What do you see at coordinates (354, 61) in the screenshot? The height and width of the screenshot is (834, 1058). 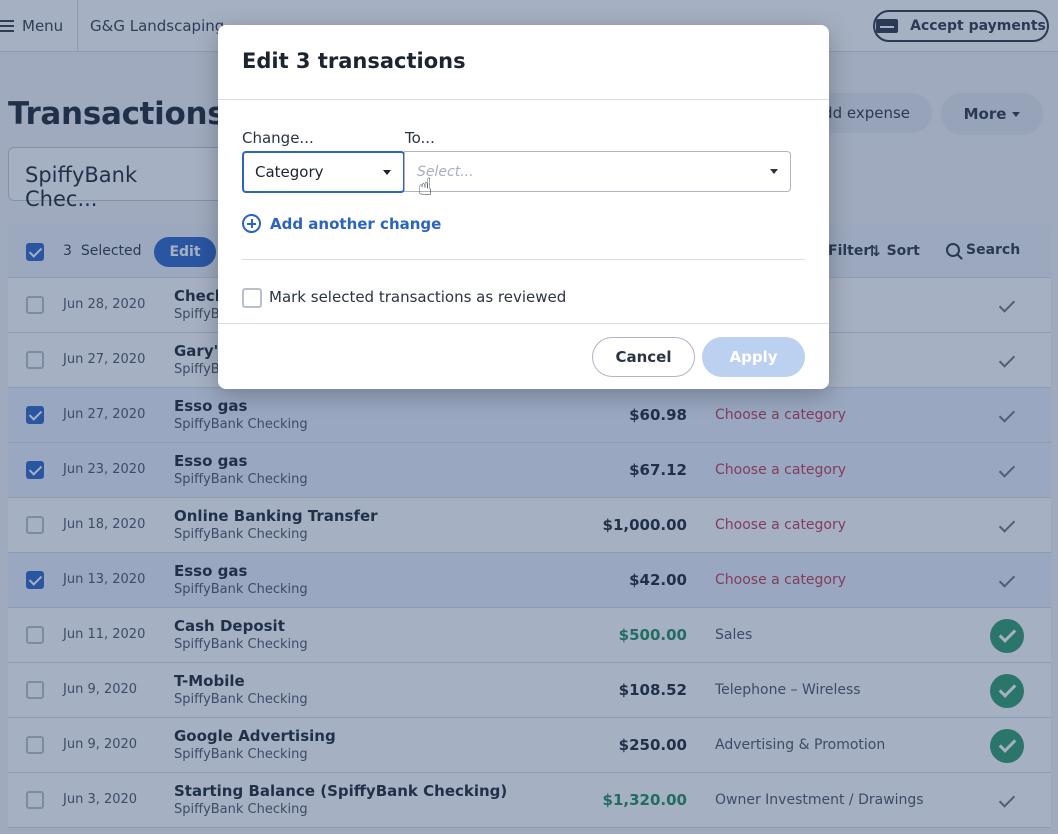 I see `dialog-title: Edit 3 transactions` at bounding box center [354, 61].